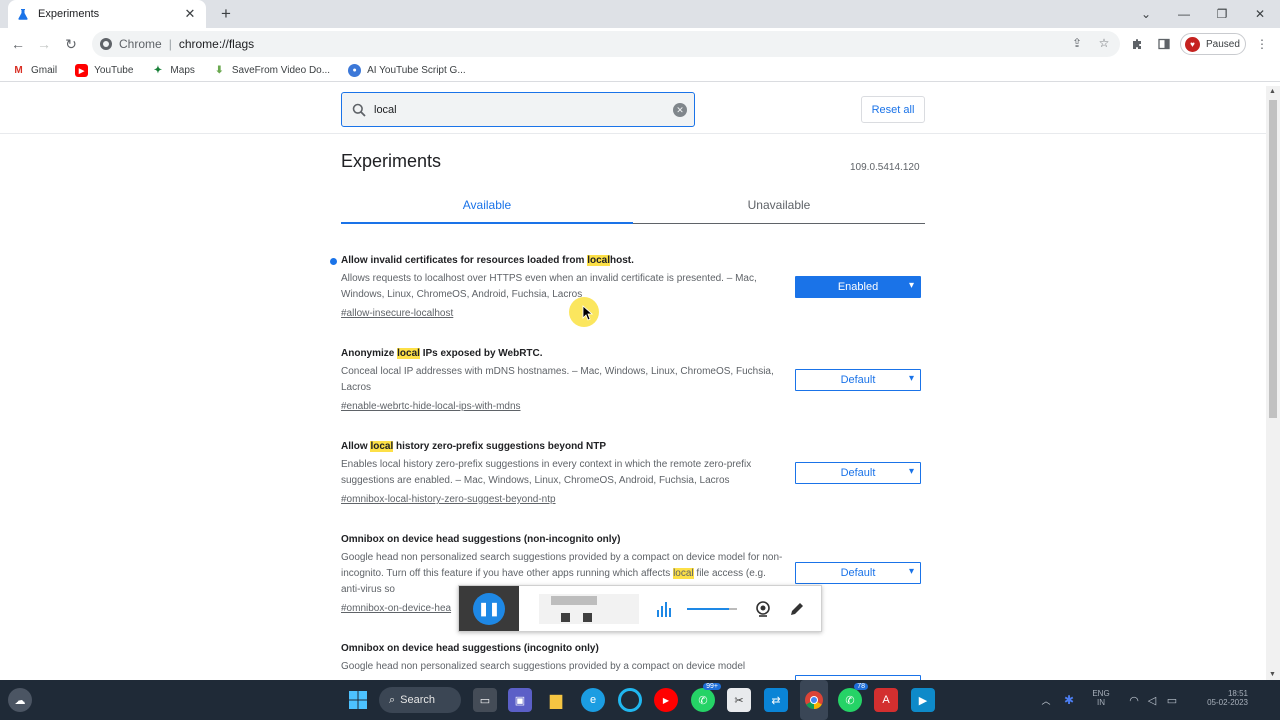 The height and width of the screenshot is (720, 1280). I want to click on edge-icon: e, so click(593, 700).